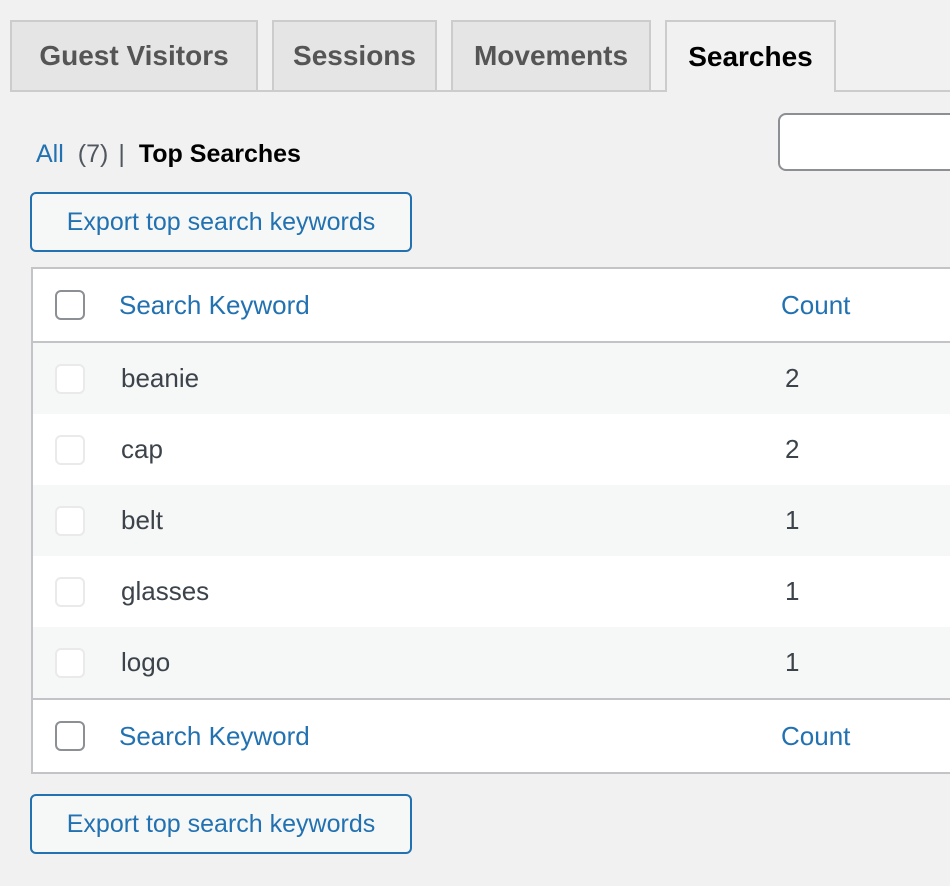  I want to click on table-footer-row: Search Keyword Count, so click(491, 735).